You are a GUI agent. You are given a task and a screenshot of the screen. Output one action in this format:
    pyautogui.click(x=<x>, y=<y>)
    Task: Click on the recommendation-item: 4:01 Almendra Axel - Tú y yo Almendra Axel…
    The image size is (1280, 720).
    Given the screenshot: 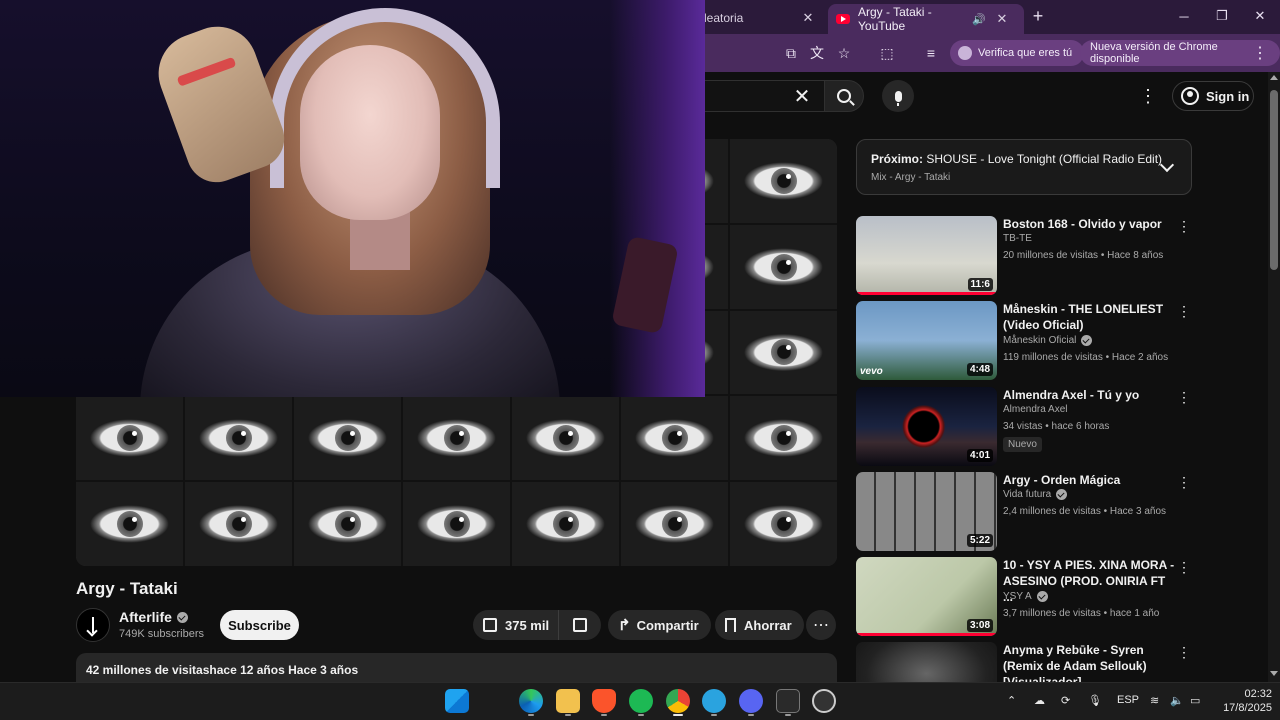 What is the action you would take?
    pyautogui.click(x=1024, y=427)
    